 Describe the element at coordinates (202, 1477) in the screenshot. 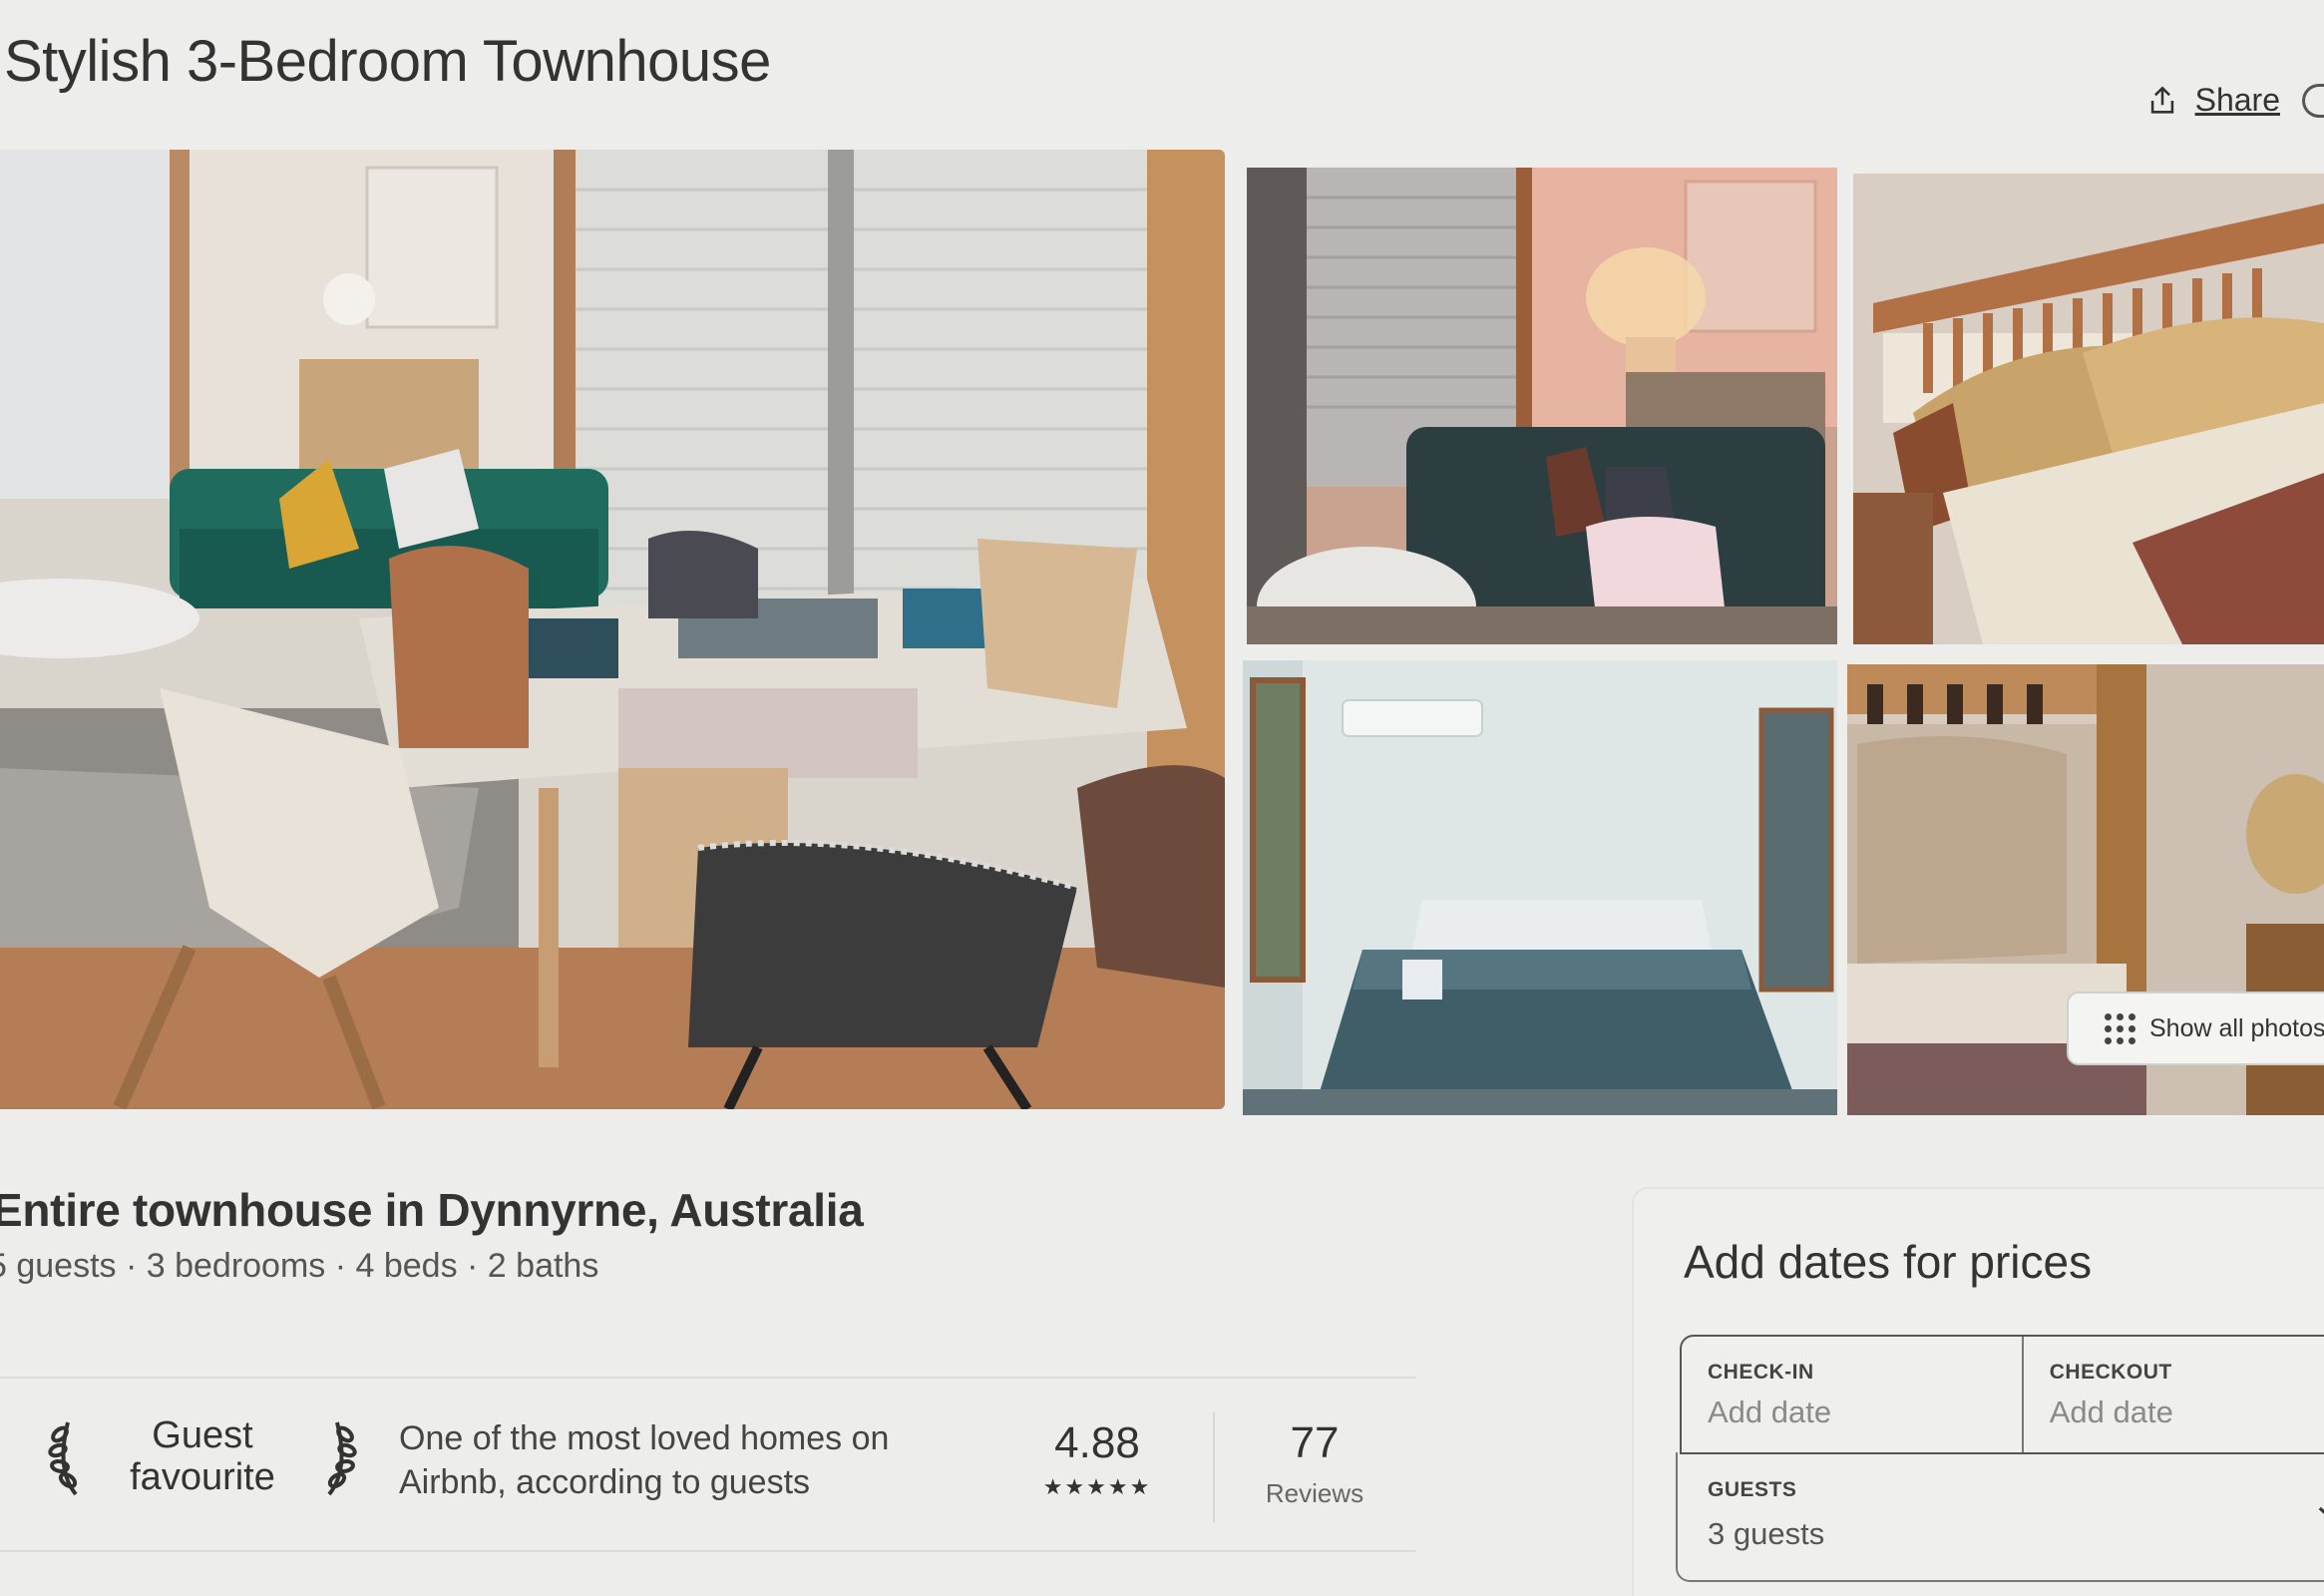

I see `guest-favourite-line2: favourite` at that location.